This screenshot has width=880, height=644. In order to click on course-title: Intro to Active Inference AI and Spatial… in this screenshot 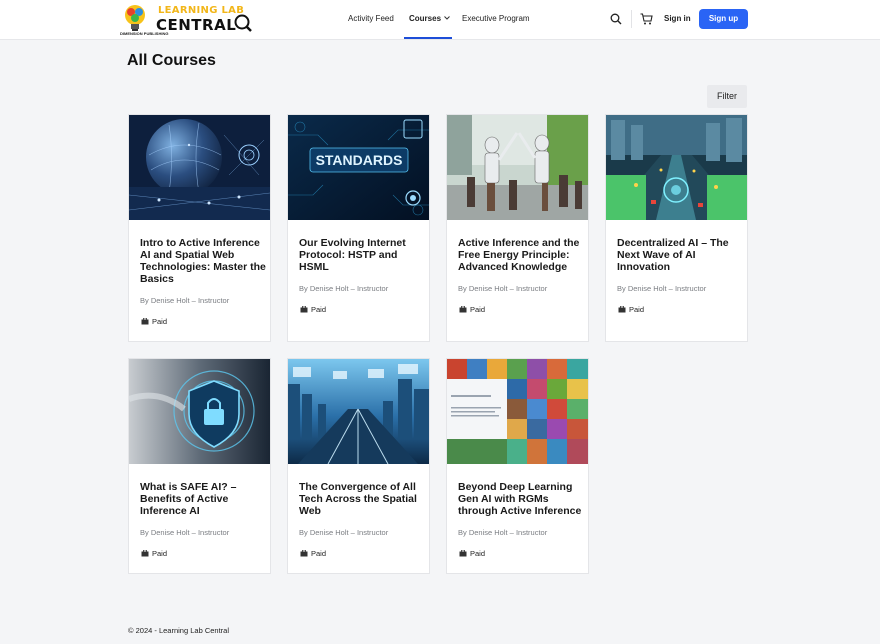, I will do `click(203, 261)`.